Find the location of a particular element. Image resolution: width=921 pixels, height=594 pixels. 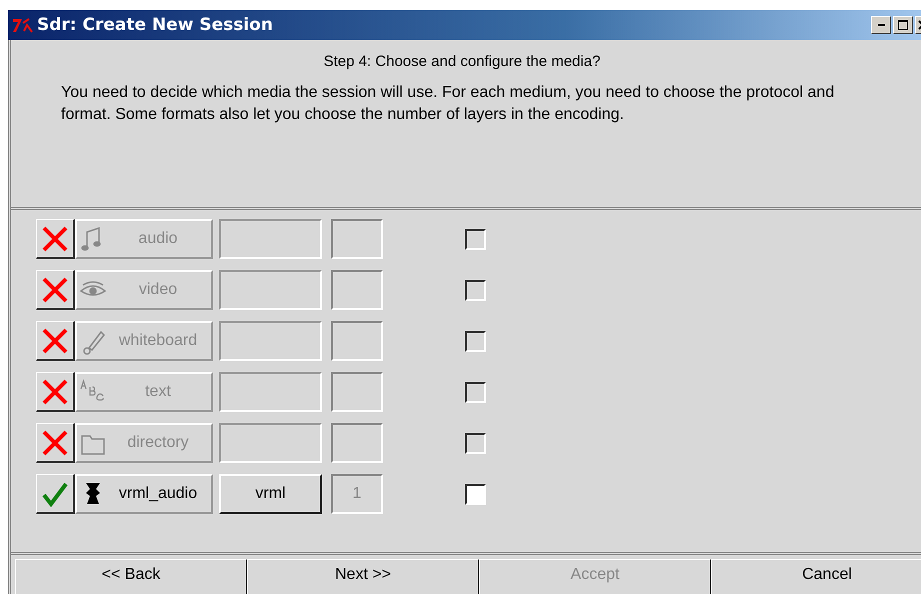

layers-field: 1 is located at coordinates (357, 494).